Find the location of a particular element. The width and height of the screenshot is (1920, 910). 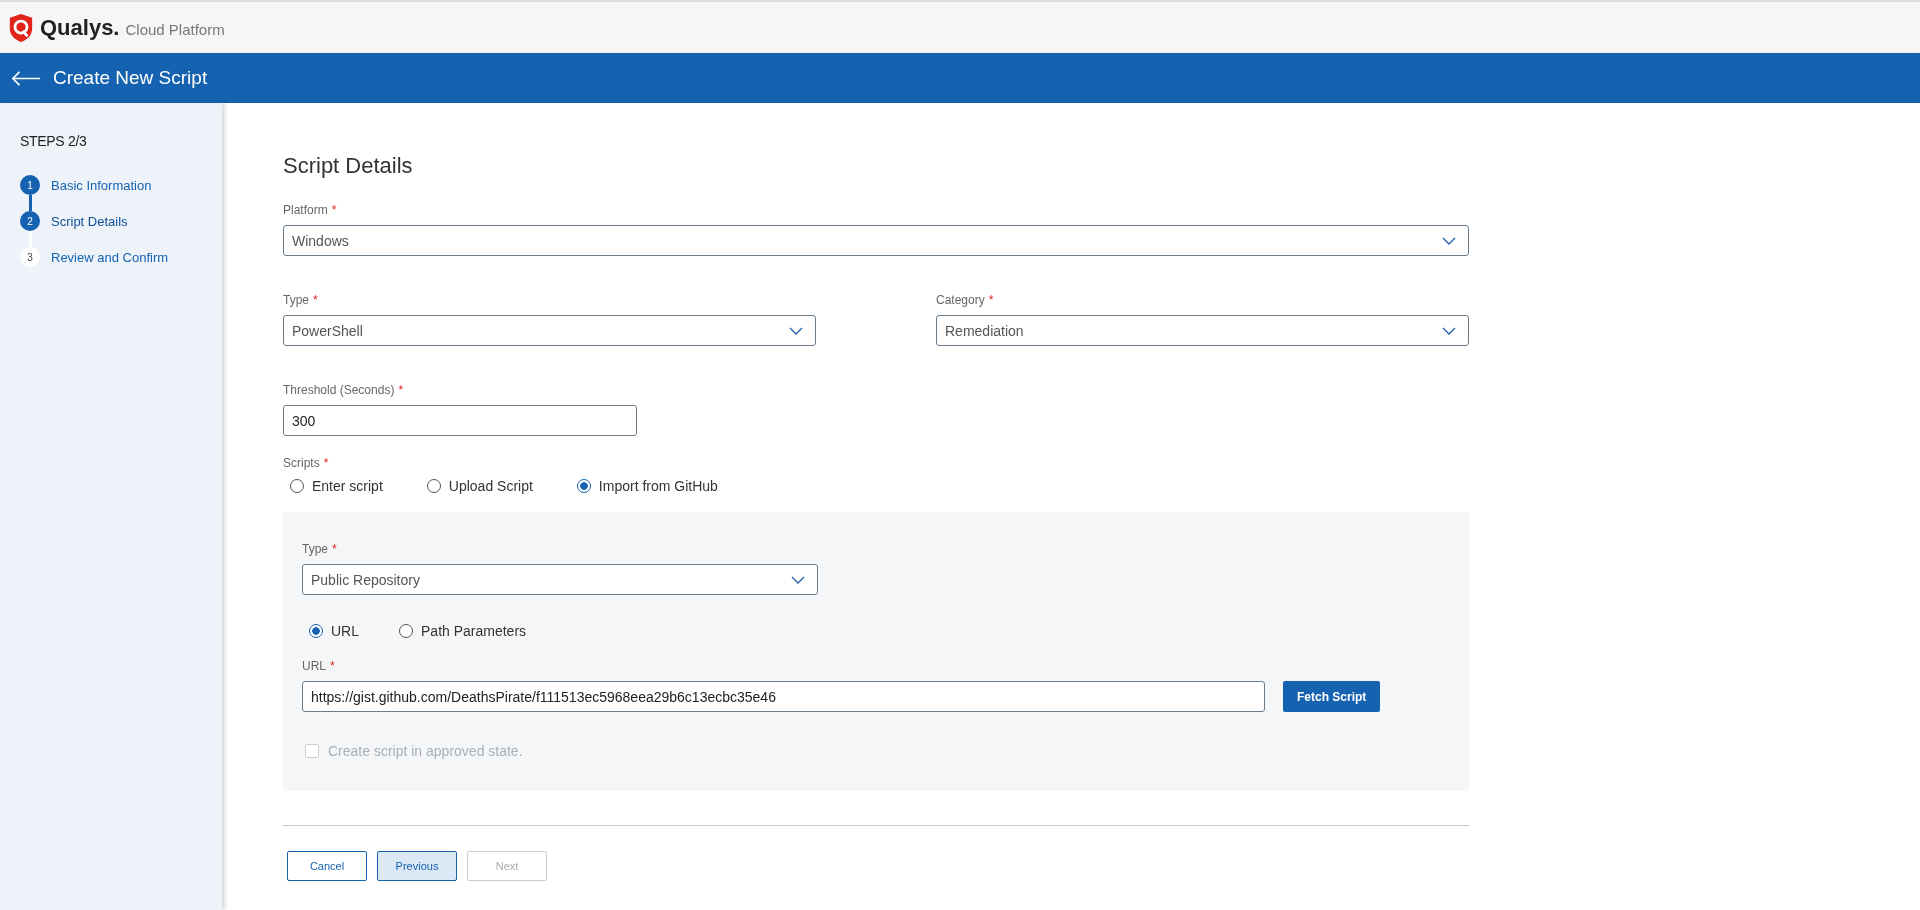

threshold-input: 300 is located at coordinates (460, 420).